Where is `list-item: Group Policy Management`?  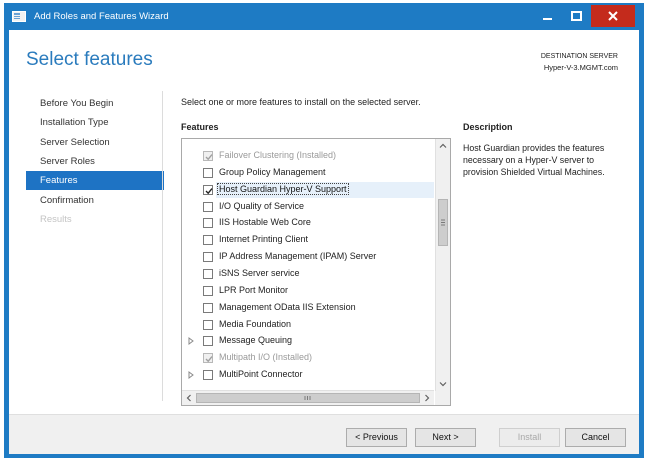
list-item: Group Policy Management is located at coordinates (308, 173).